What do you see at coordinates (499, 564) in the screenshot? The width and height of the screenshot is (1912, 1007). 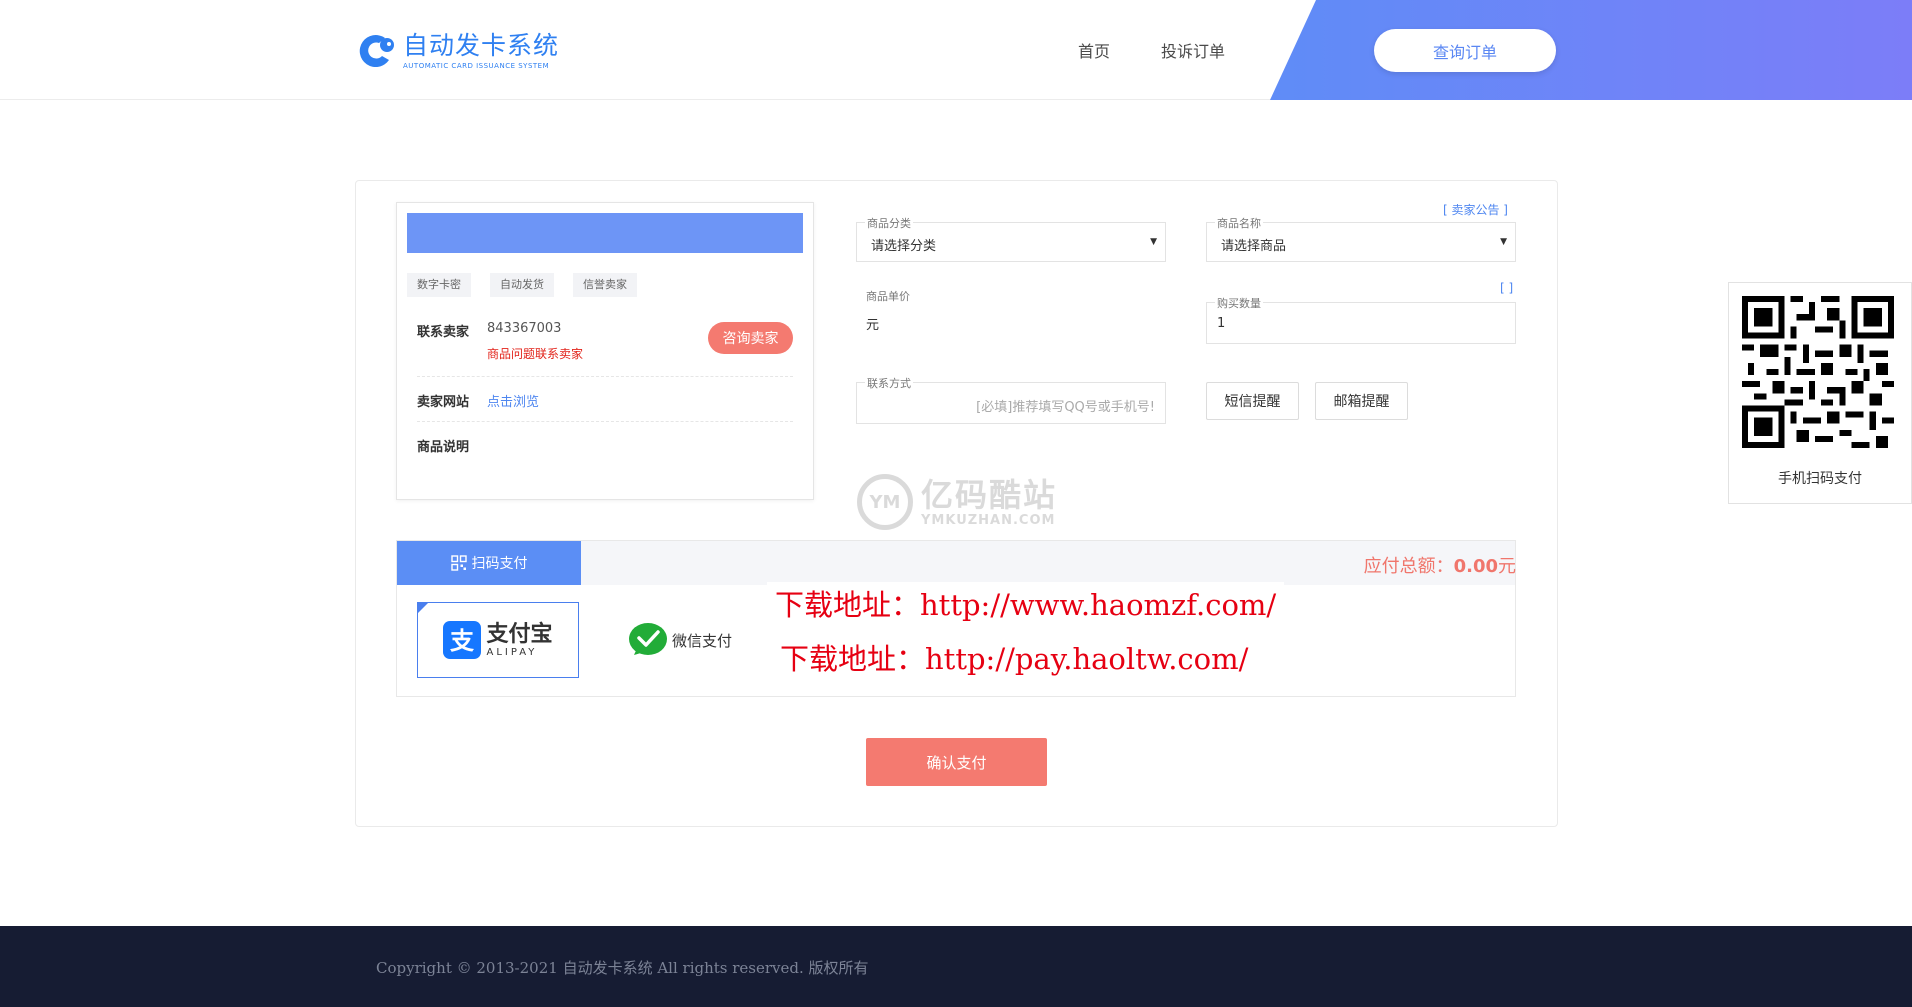 I see `tab-scan-pay-label: 扫码支付` at bounding box center [499, 564].